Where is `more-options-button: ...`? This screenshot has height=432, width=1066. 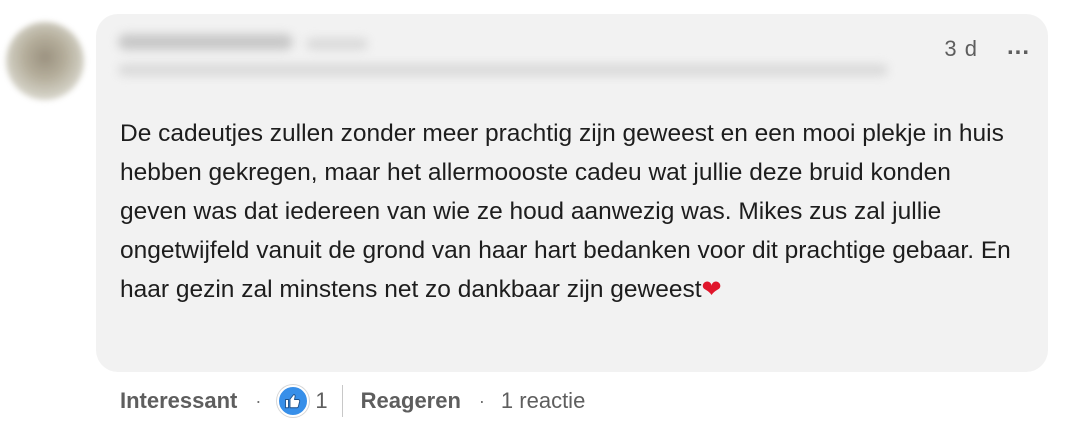
more-options-button: ... is located at coordinates (1018, 47).